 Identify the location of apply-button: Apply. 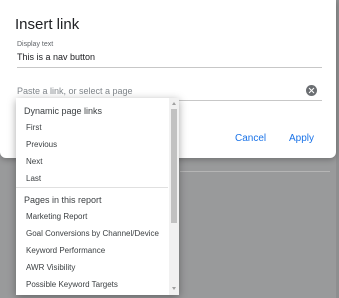
(301, 138).